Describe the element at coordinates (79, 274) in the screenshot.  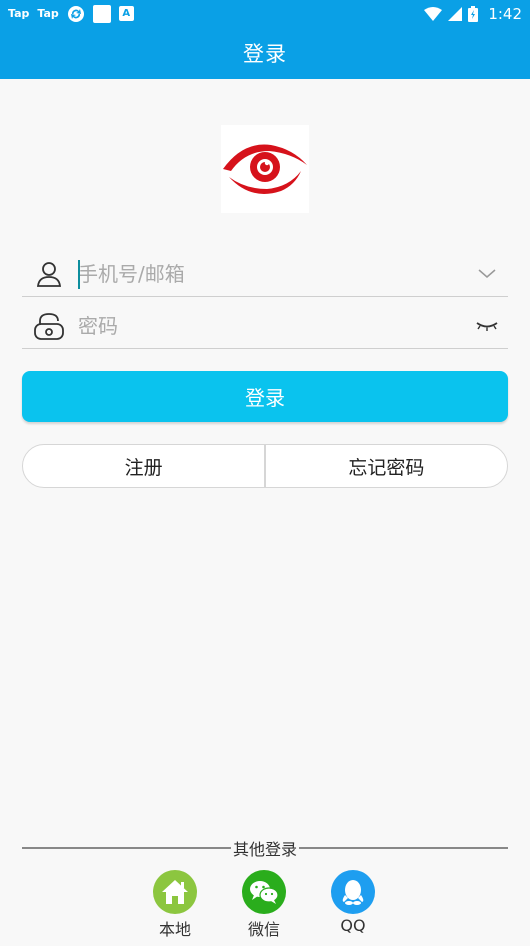
I see `text-cursor` at that location.